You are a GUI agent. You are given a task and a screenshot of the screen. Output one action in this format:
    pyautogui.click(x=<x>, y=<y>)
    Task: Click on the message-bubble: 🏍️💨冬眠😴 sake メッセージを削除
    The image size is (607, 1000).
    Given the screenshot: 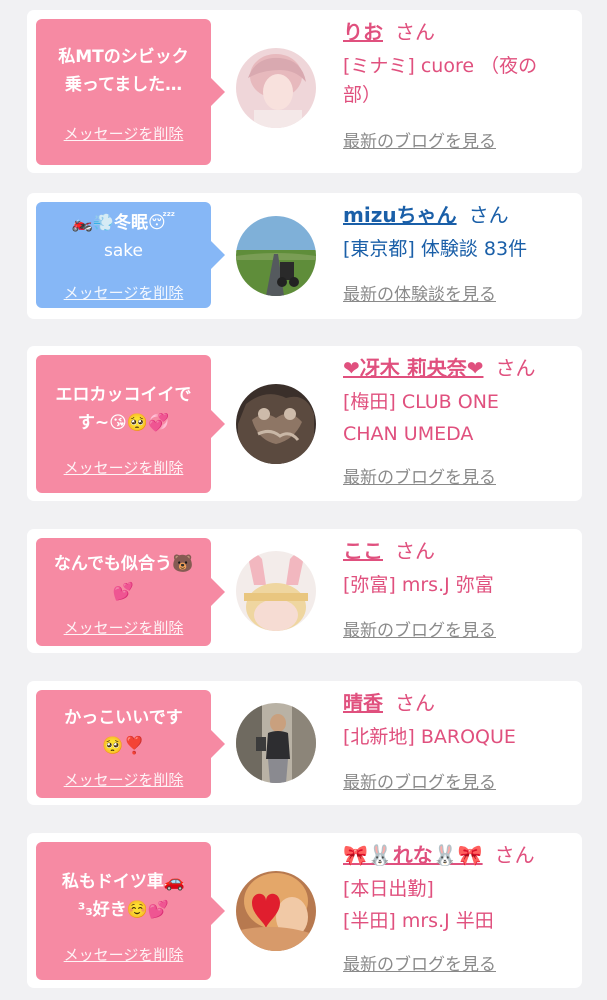 What is the action you would take?
    pyautogui.click(x=130, y=255)
    